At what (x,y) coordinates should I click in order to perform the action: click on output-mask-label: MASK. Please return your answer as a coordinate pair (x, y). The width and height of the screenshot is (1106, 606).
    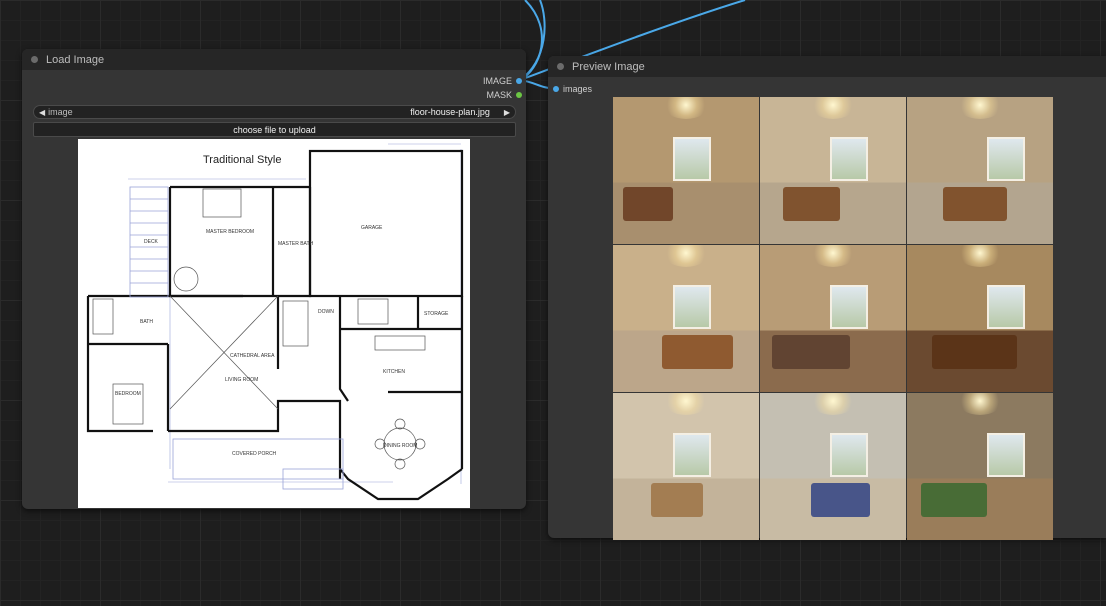
    Looking at the image, I should click on (499, 95).